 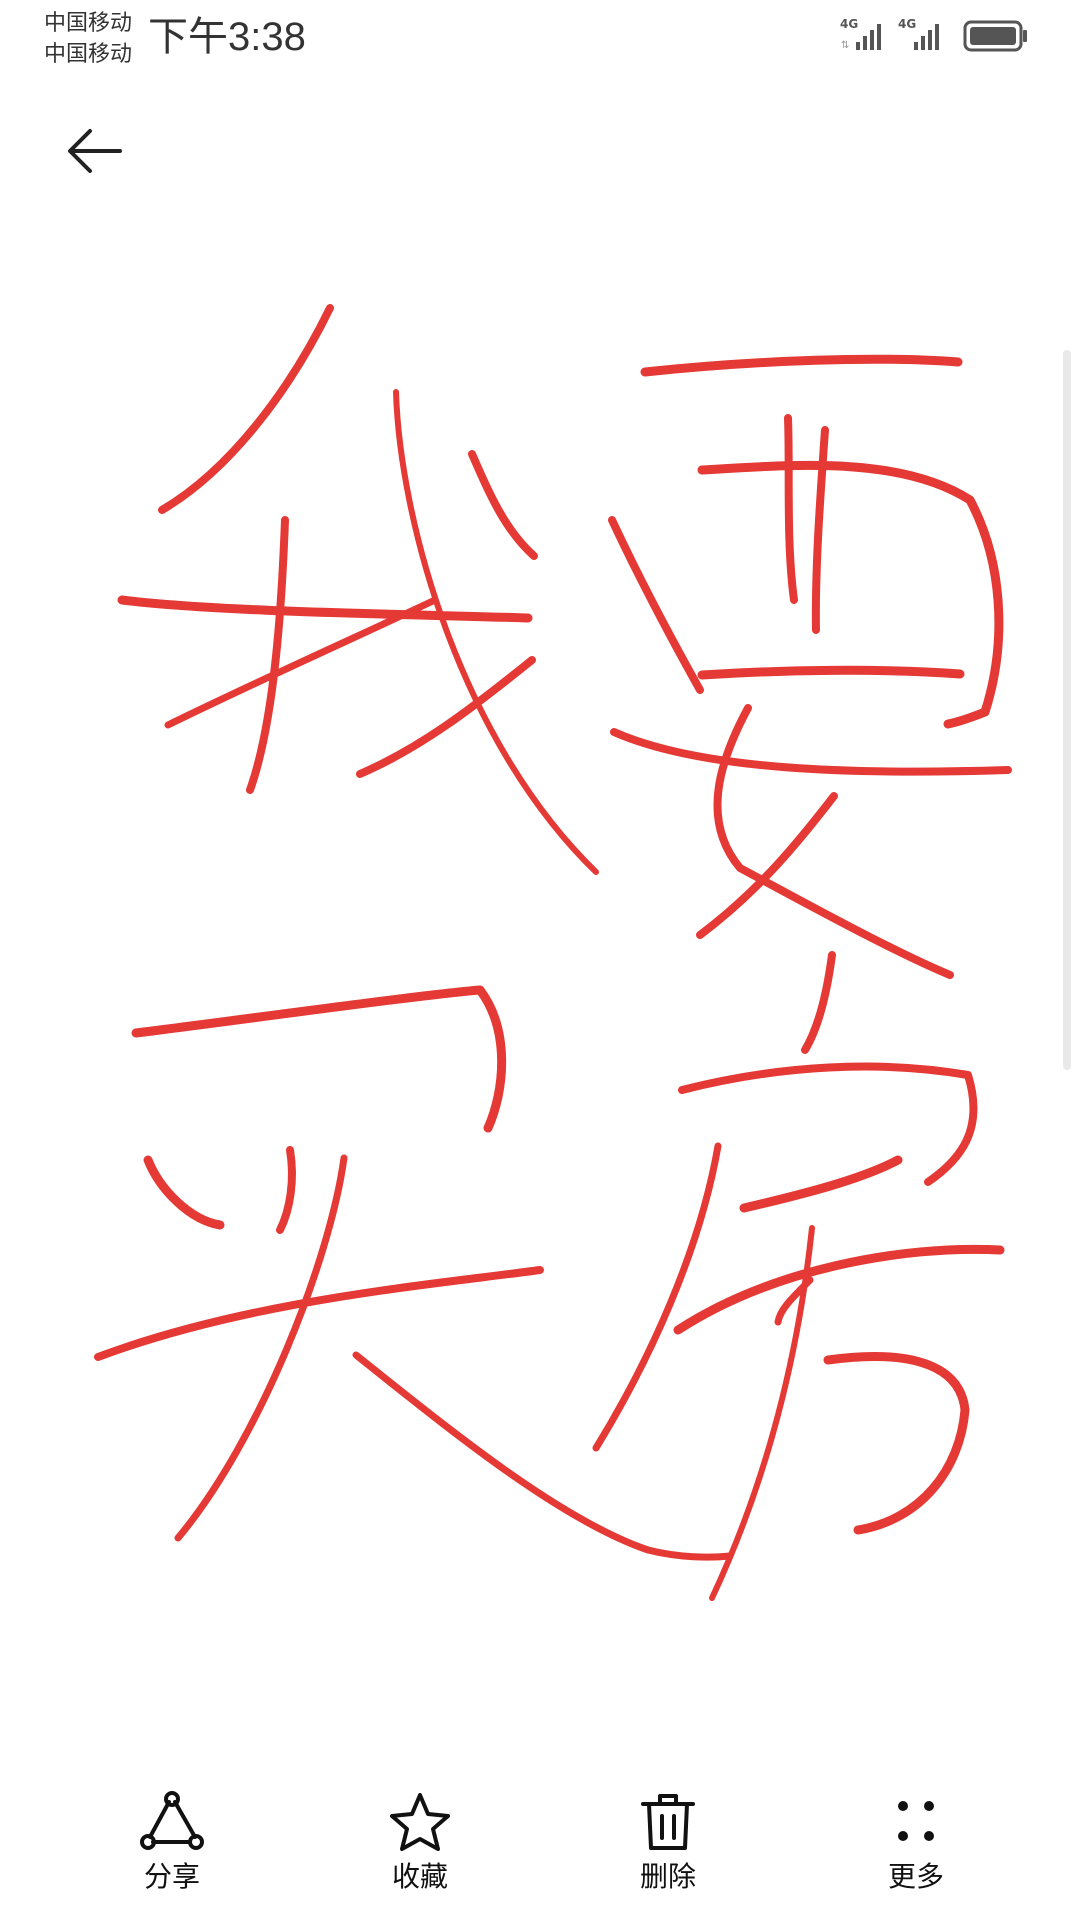 What do you see at coordinates (915, 1876) in the screenshot?
I see `more-label: 更多` at bounding box center [915, 1876].